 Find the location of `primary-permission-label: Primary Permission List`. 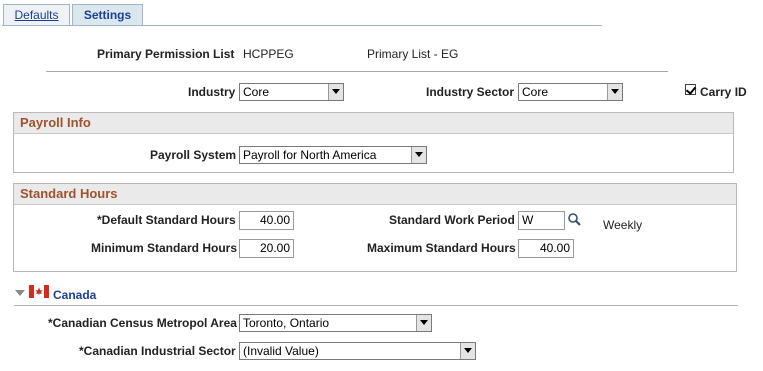

primary-permission-label: Primary Permission List is located at coordinates (166, 54).